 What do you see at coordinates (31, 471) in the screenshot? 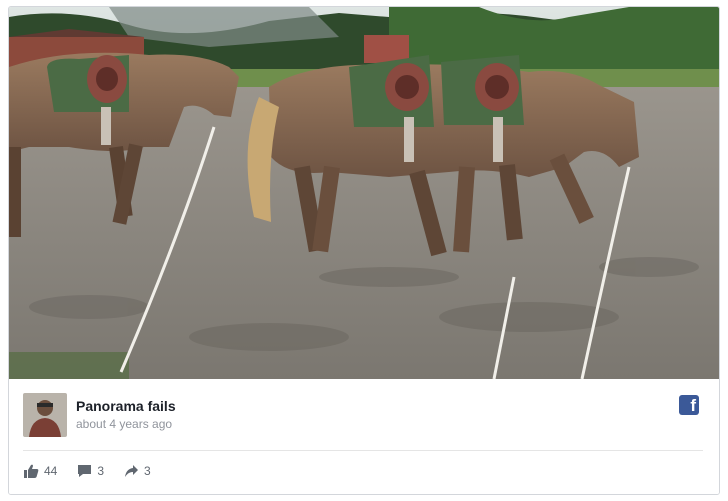
I see `thumbs-up-icon` at bounding box center [31, 471].